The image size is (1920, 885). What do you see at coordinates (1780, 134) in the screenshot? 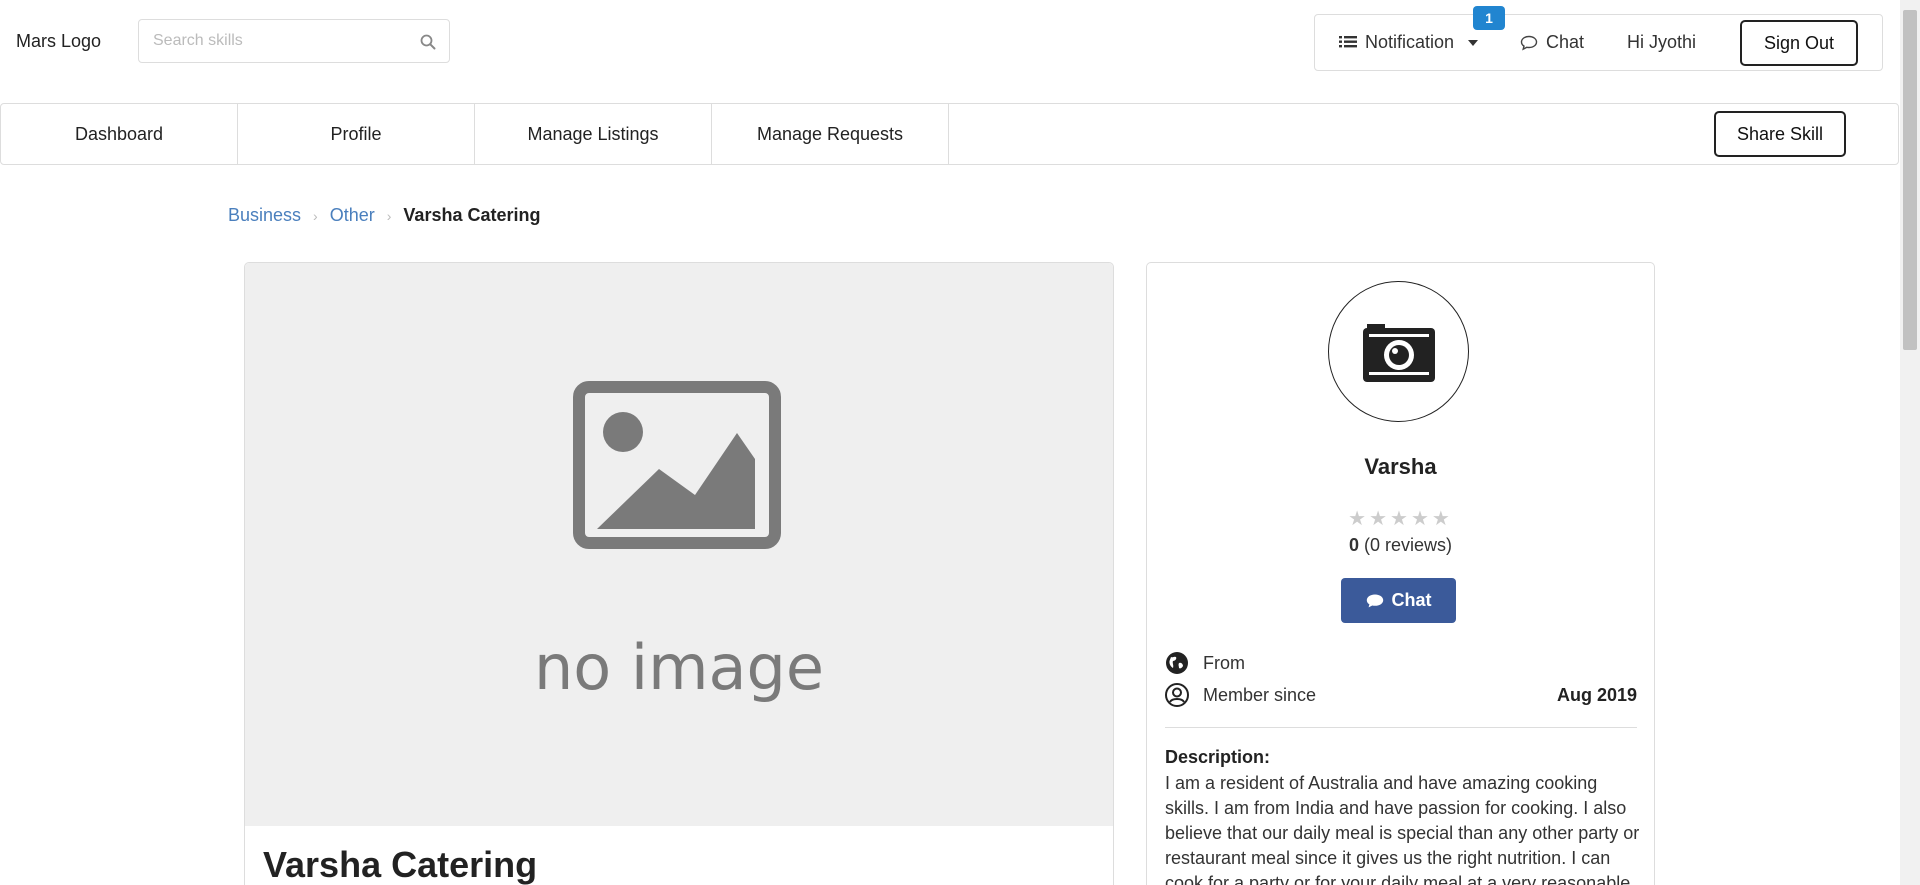
I see `share-skill-button: Share Skill` at bounding box center [1780, 134].